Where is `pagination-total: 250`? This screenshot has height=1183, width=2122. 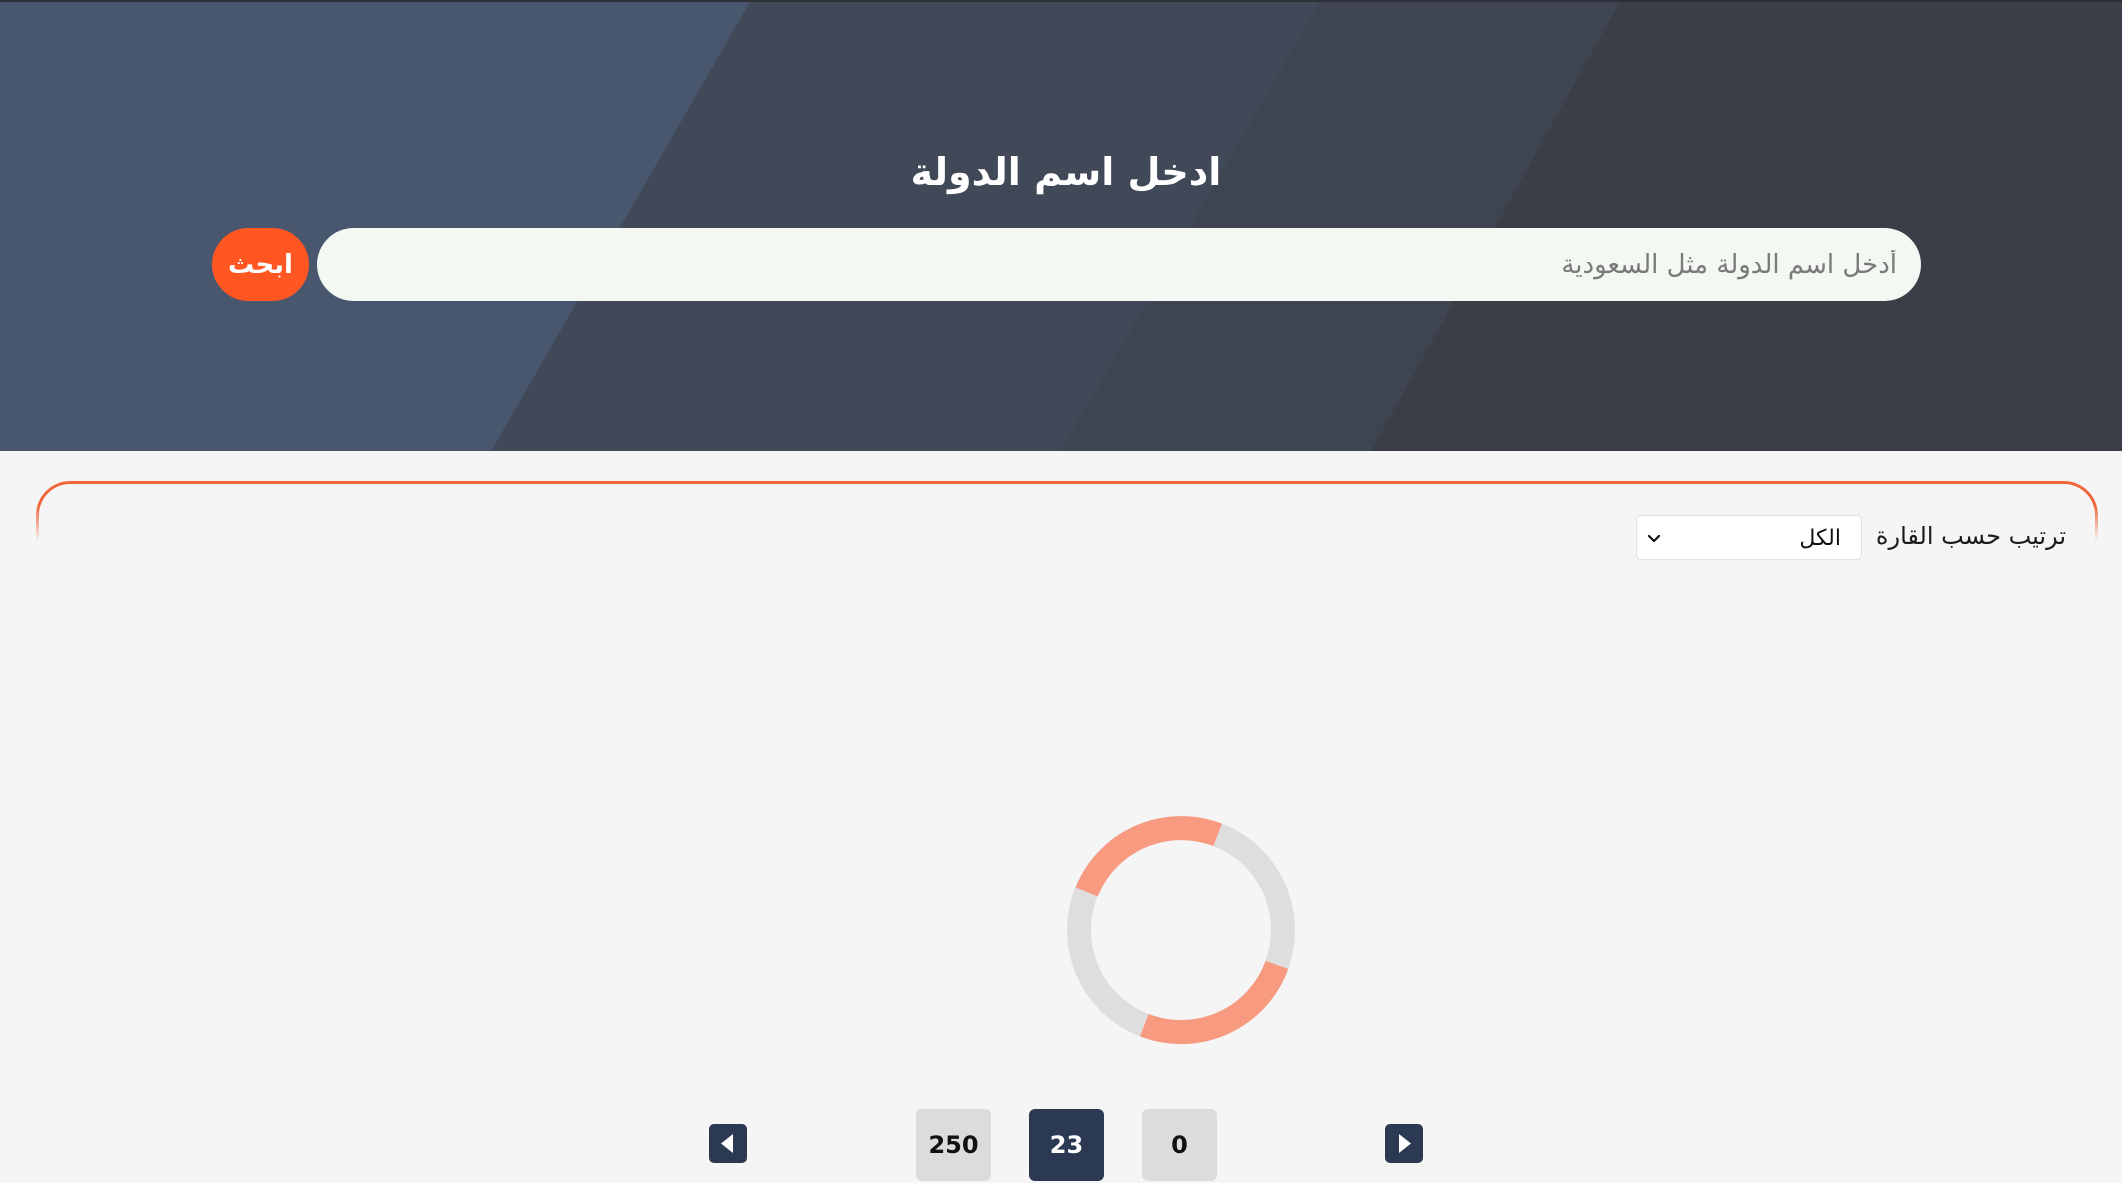
pagination-total: 250 is located at coordinates (953, 1145).